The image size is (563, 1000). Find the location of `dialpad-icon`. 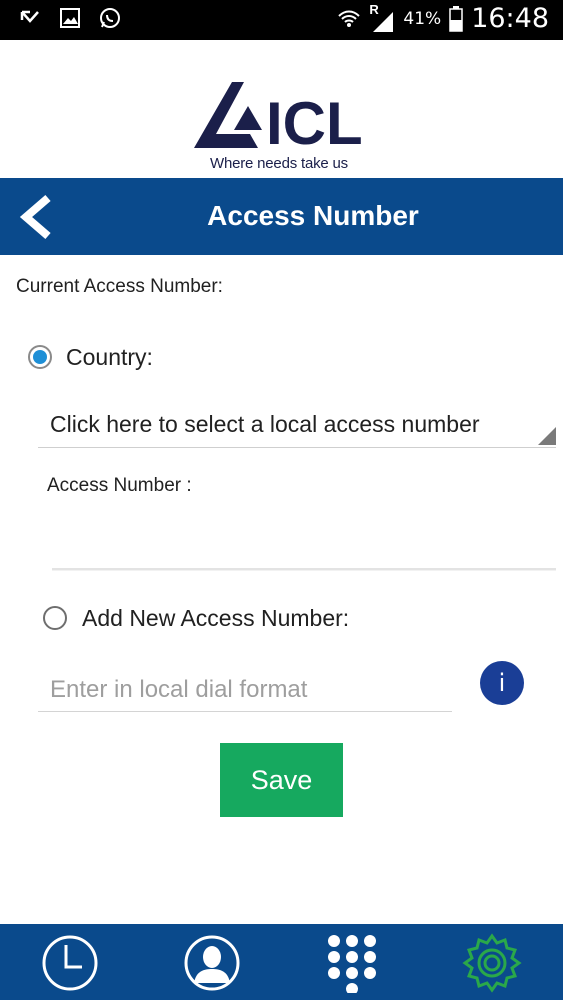

dialpad-icon is located at coordinates (352, 963).